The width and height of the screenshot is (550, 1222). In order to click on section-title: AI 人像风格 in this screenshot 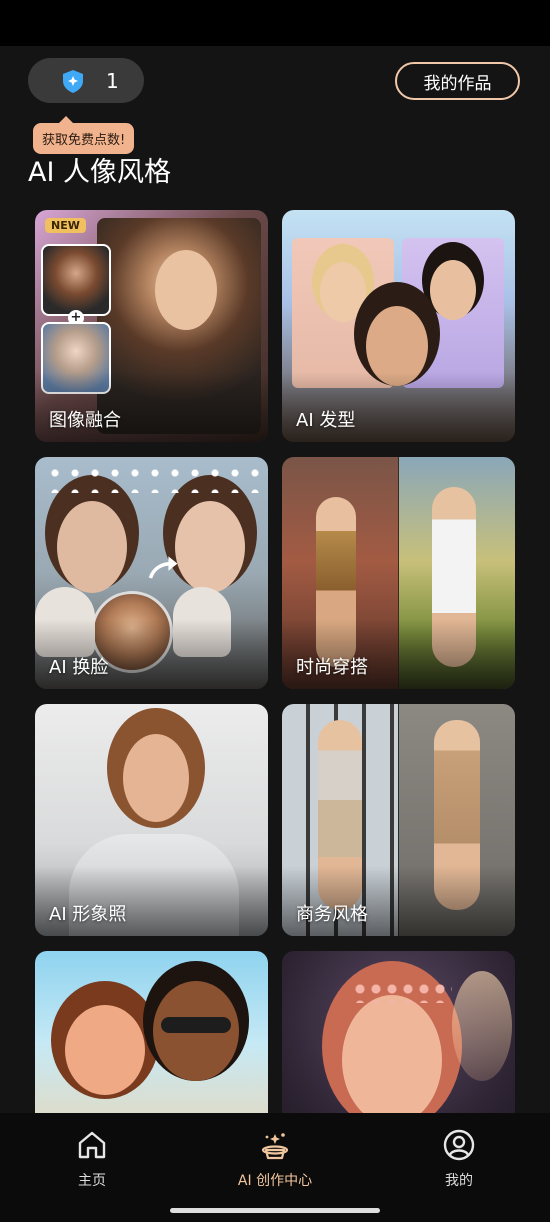, I will do `click(100, 172)`.